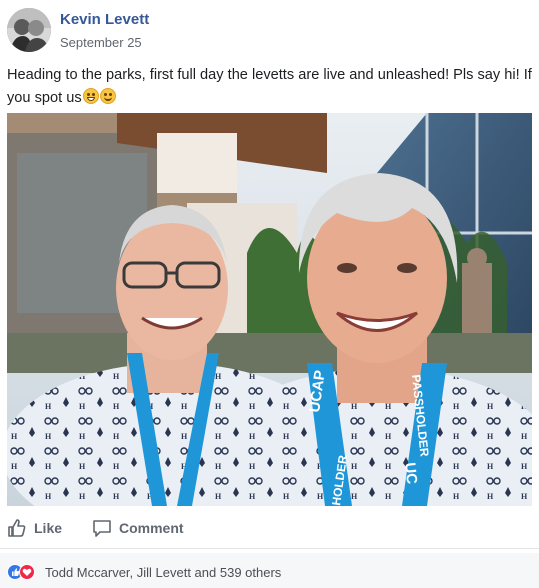  I want to click on author-avatar, so click(29, 30).